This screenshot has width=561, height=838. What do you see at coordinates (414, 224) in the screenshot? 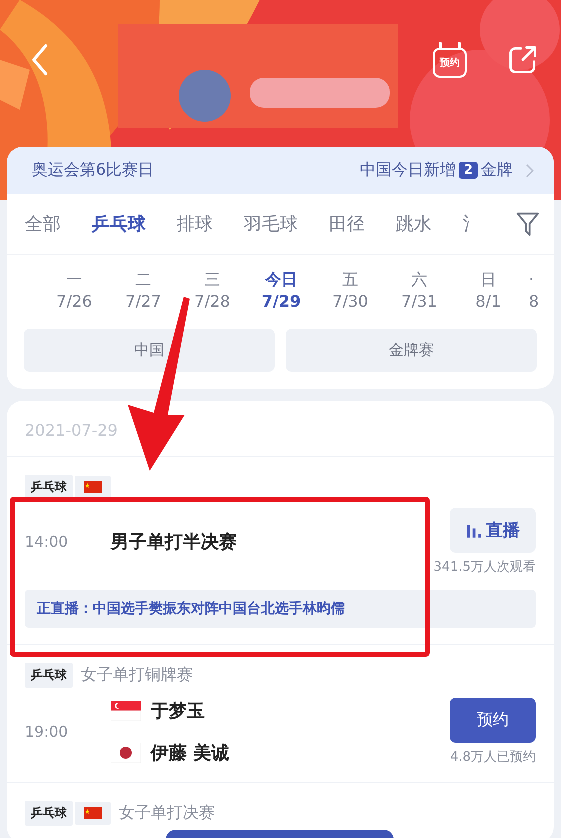
I see `sport-tab: 跳水` at bounding box center [414, 224].